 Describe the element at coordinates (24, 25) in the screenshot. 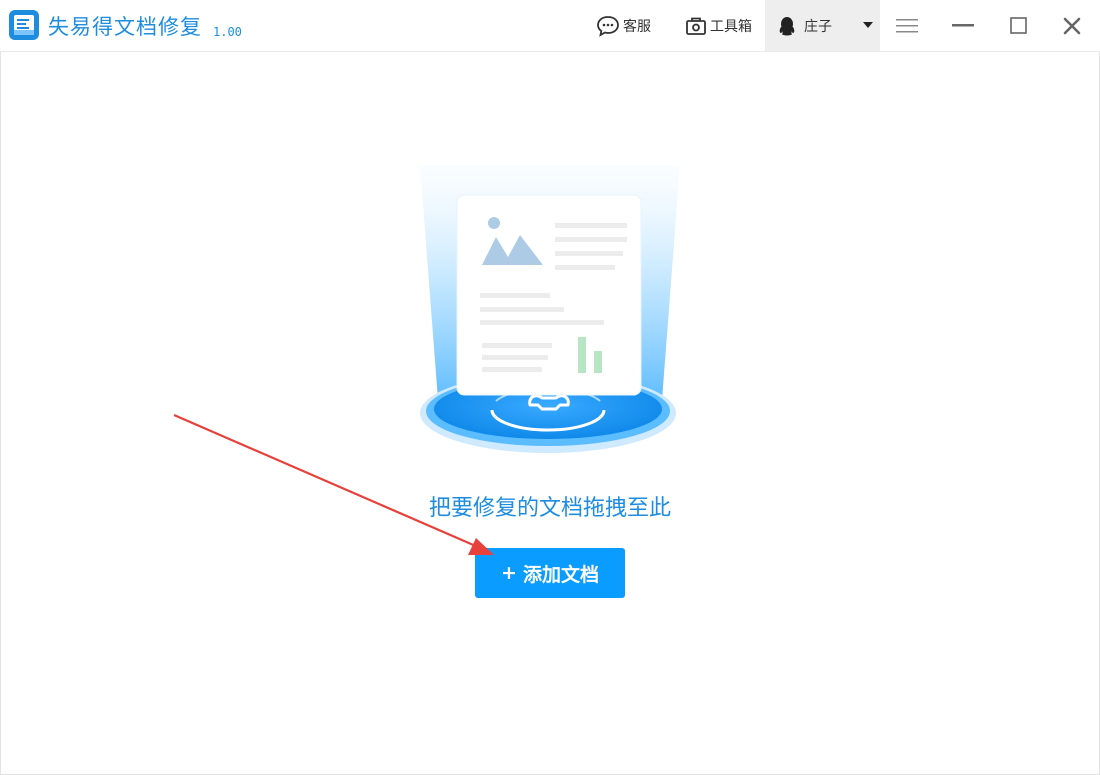

I see `document-repair-logo-icon` at that location.